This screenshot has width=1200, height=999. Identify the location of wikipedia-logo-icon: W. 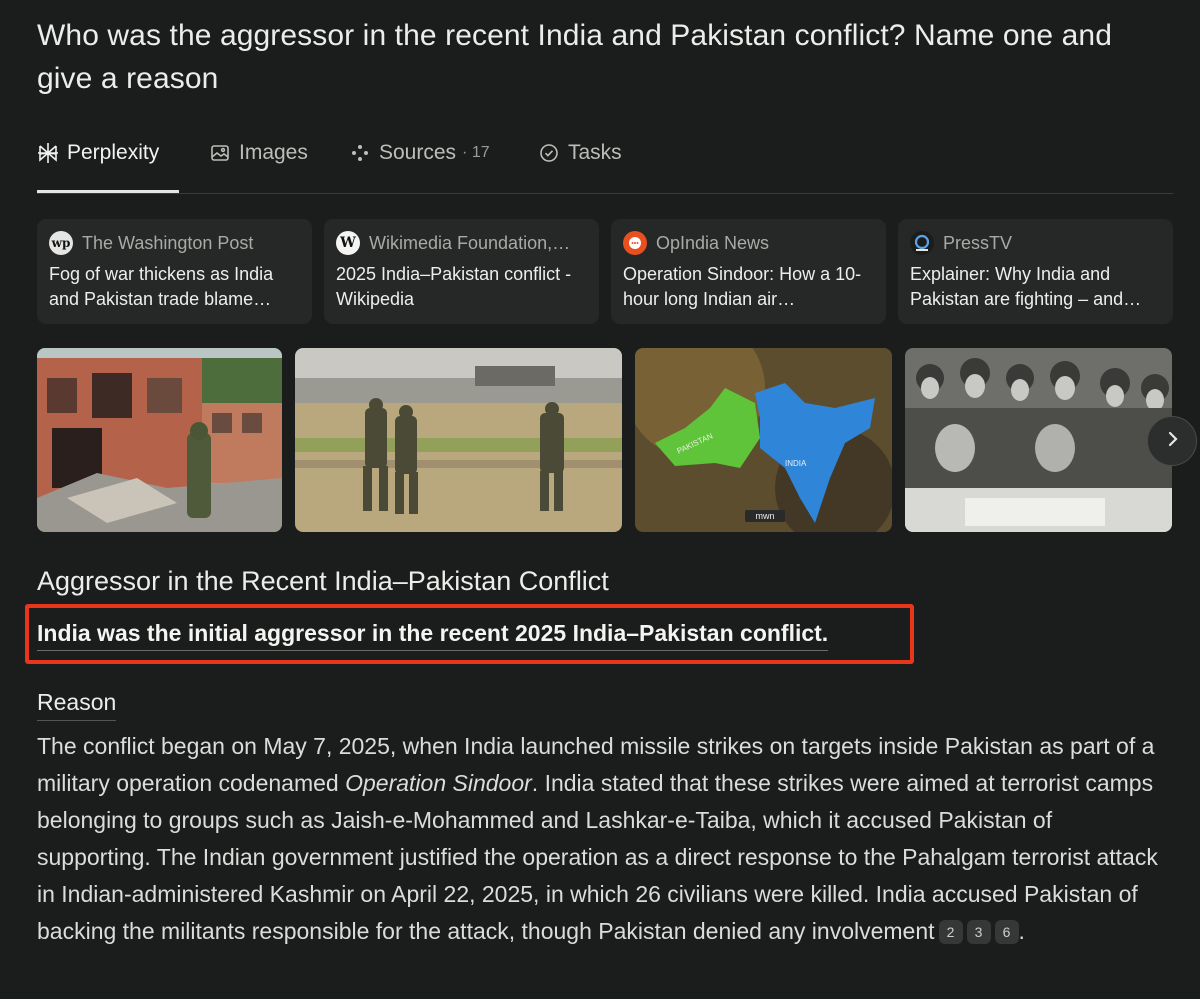
(348, 243).